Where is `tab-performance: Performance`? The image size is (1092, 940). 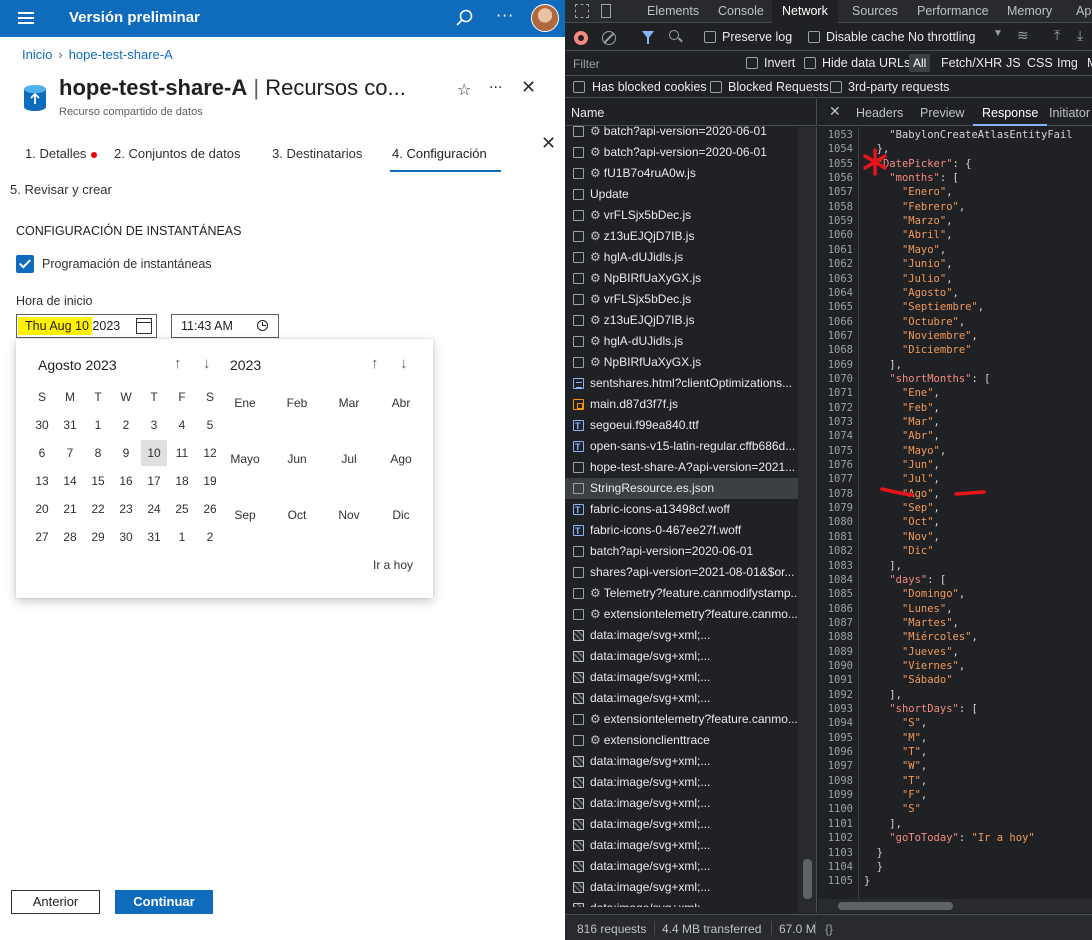 tab-performance: Performance is located at coordinates (953, 11).